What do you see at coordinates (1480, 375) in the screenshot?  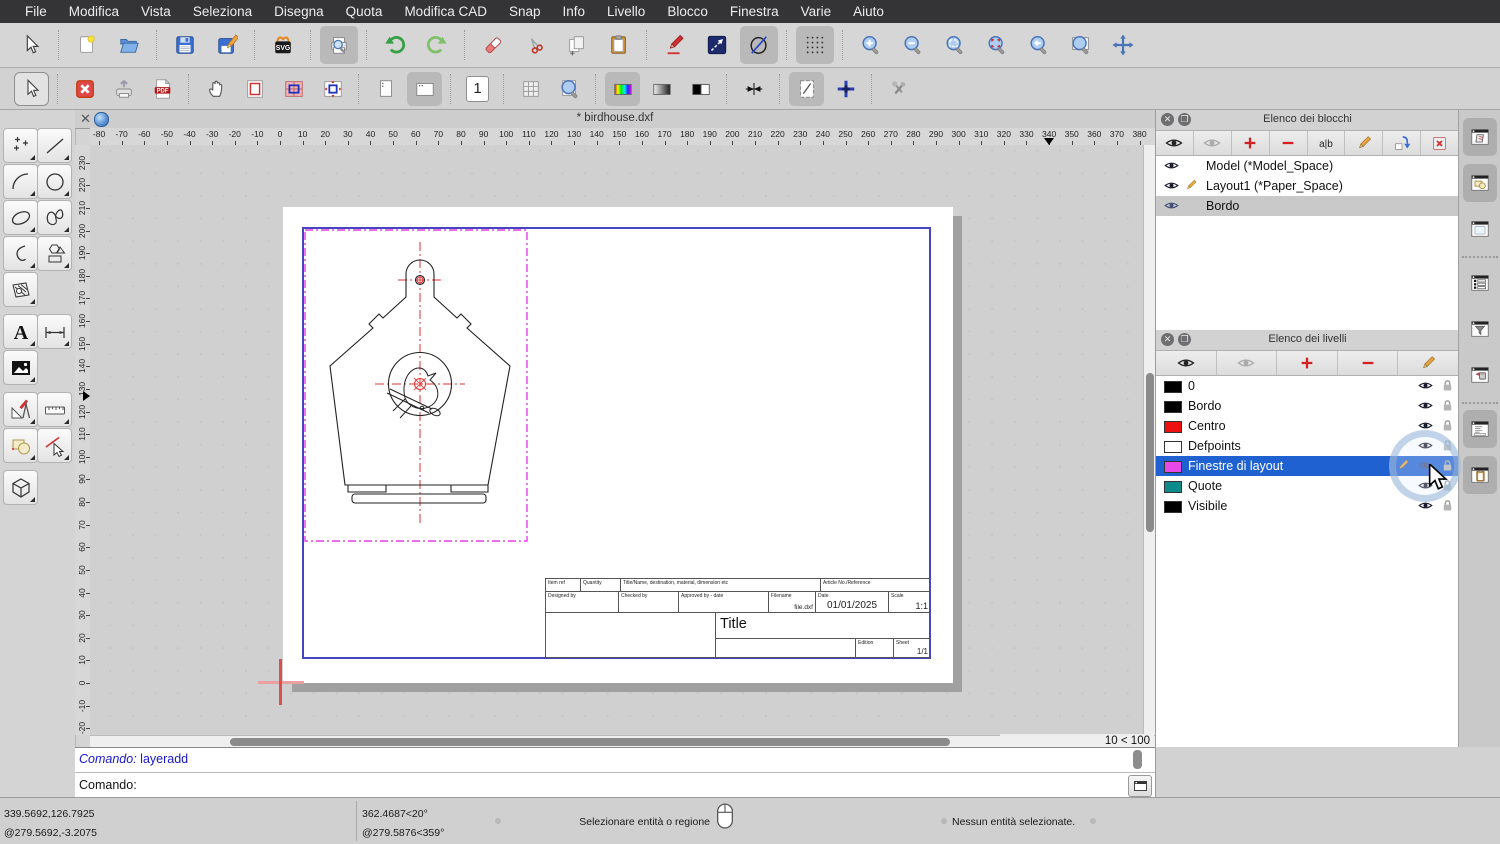 I see `panel-view-toolbox-toggle` at bounding box center [1480, 375].